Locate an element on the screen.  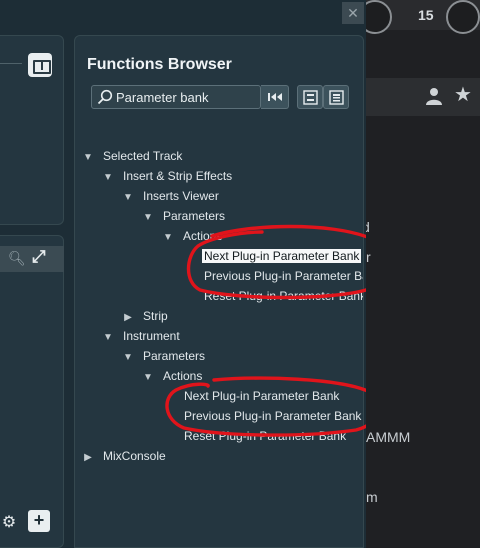
background-text: d is located at coordinates (368, 227).